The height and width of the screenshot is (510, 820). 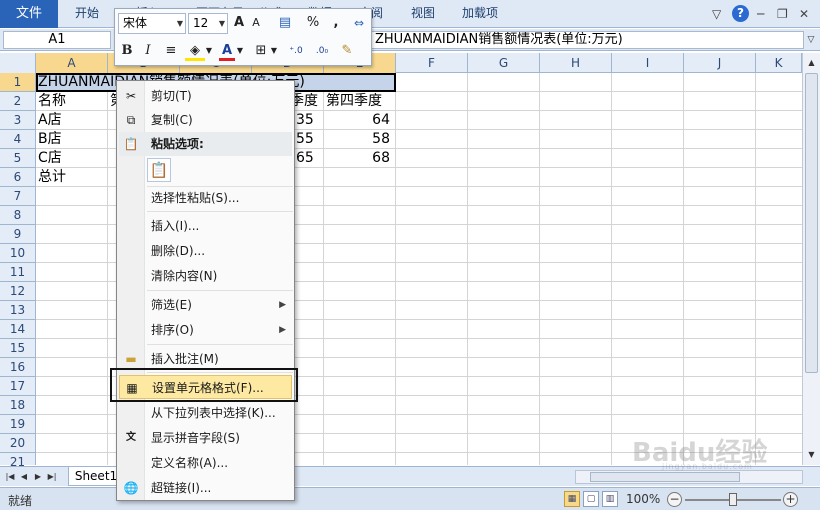 I want to click on row-header: 18, so click(x=17, y=405).